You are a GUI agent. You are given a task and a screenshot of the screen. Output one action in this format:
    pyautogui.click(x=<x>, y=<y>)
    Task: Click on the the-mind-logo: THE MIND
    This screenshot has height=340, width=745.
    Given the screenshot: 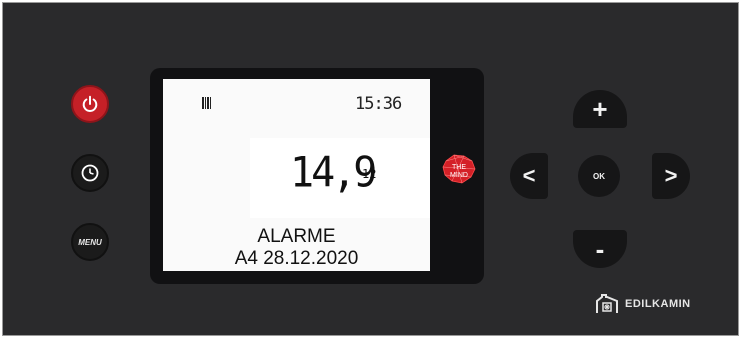 What is the action you would take?
    pyautogui.click(x=459, y=169)
    